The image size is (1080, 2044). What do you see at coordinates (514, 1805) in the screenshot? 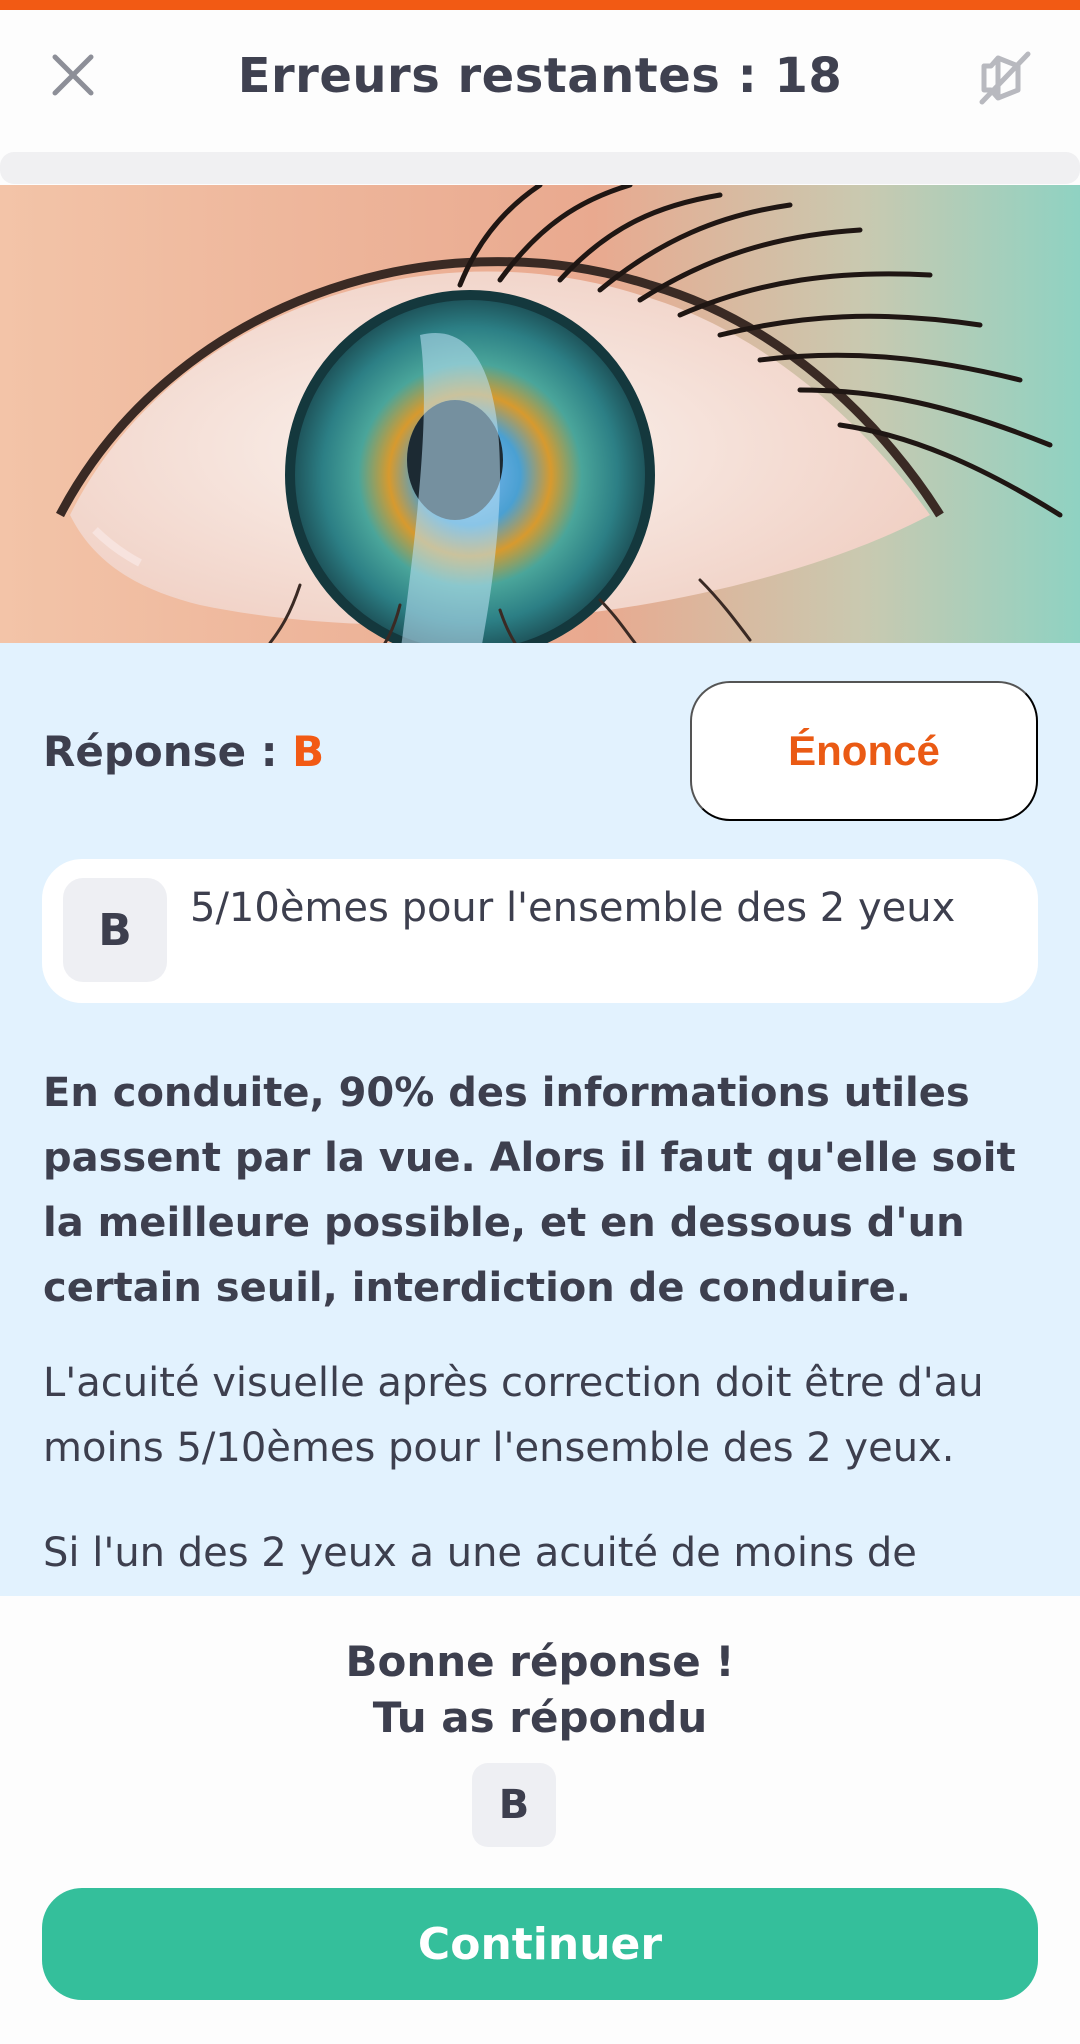
I see `user-answer-badge: B` at bounding box center [514, 1805].